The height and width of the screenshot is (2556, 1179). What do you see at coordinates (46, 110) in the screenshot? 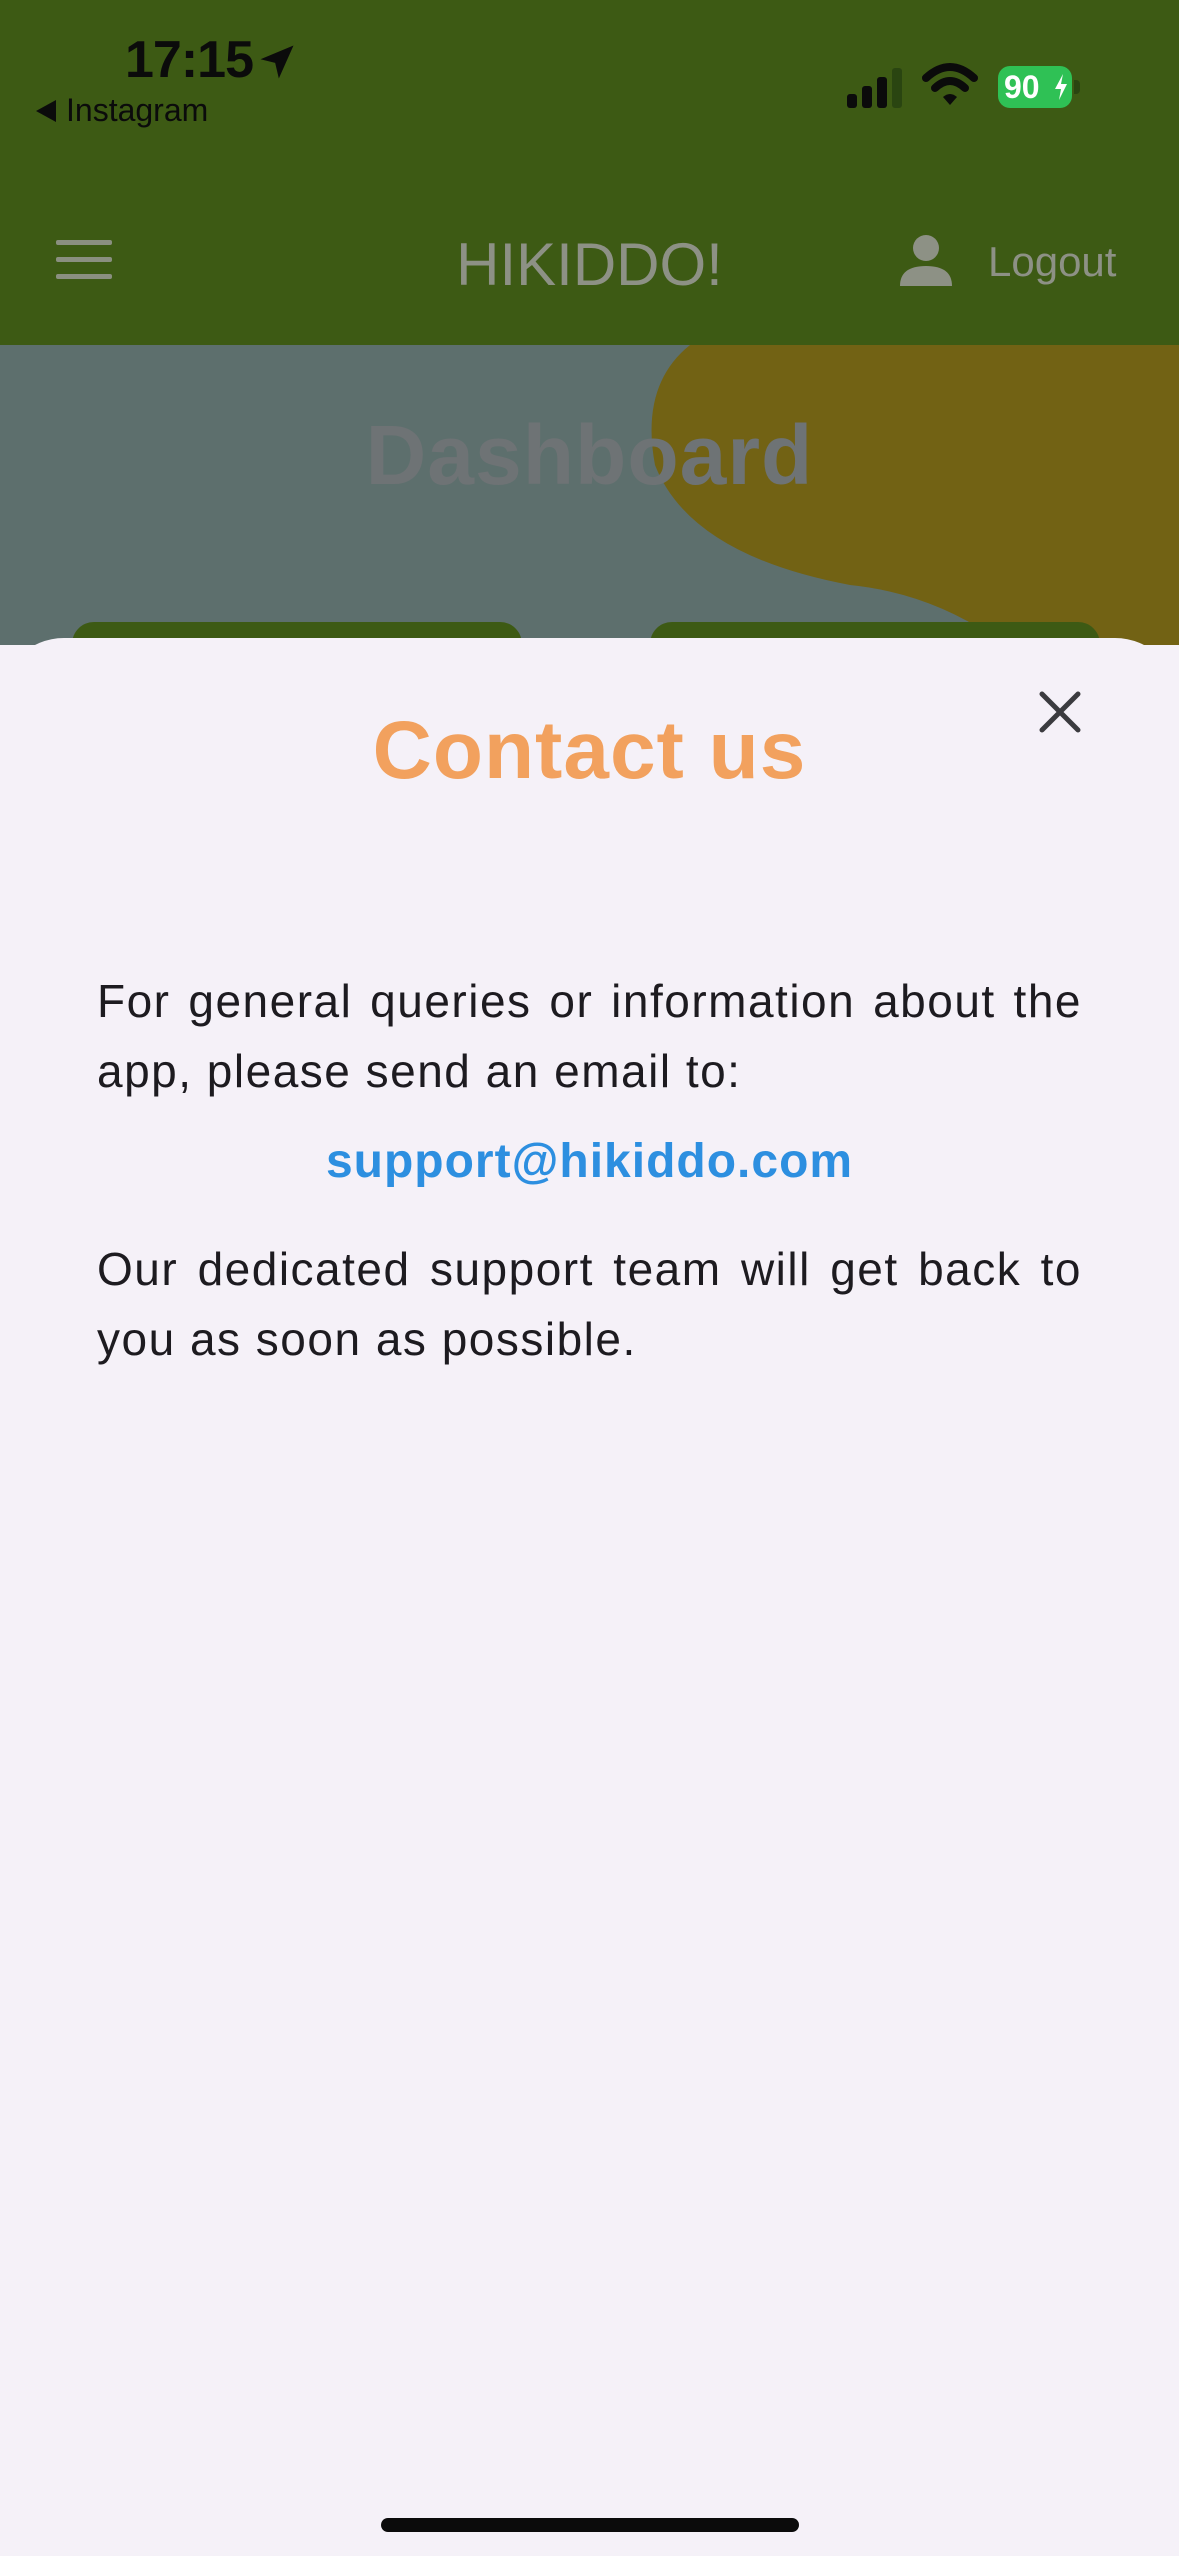
I see `back-triangle-icon` at bounding box center [46, 110].